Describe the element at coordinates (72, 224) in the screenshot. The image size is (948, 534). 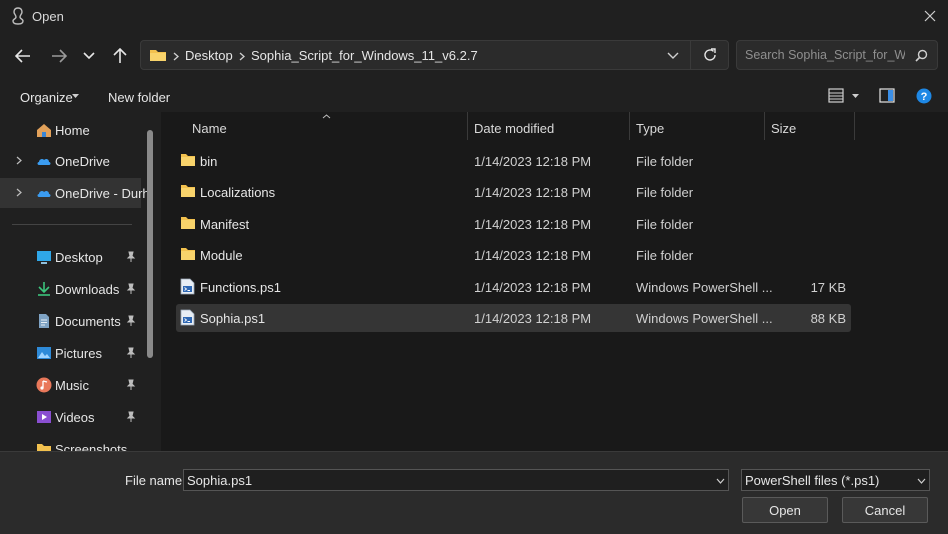
I see `sidebar-separator` at that location.